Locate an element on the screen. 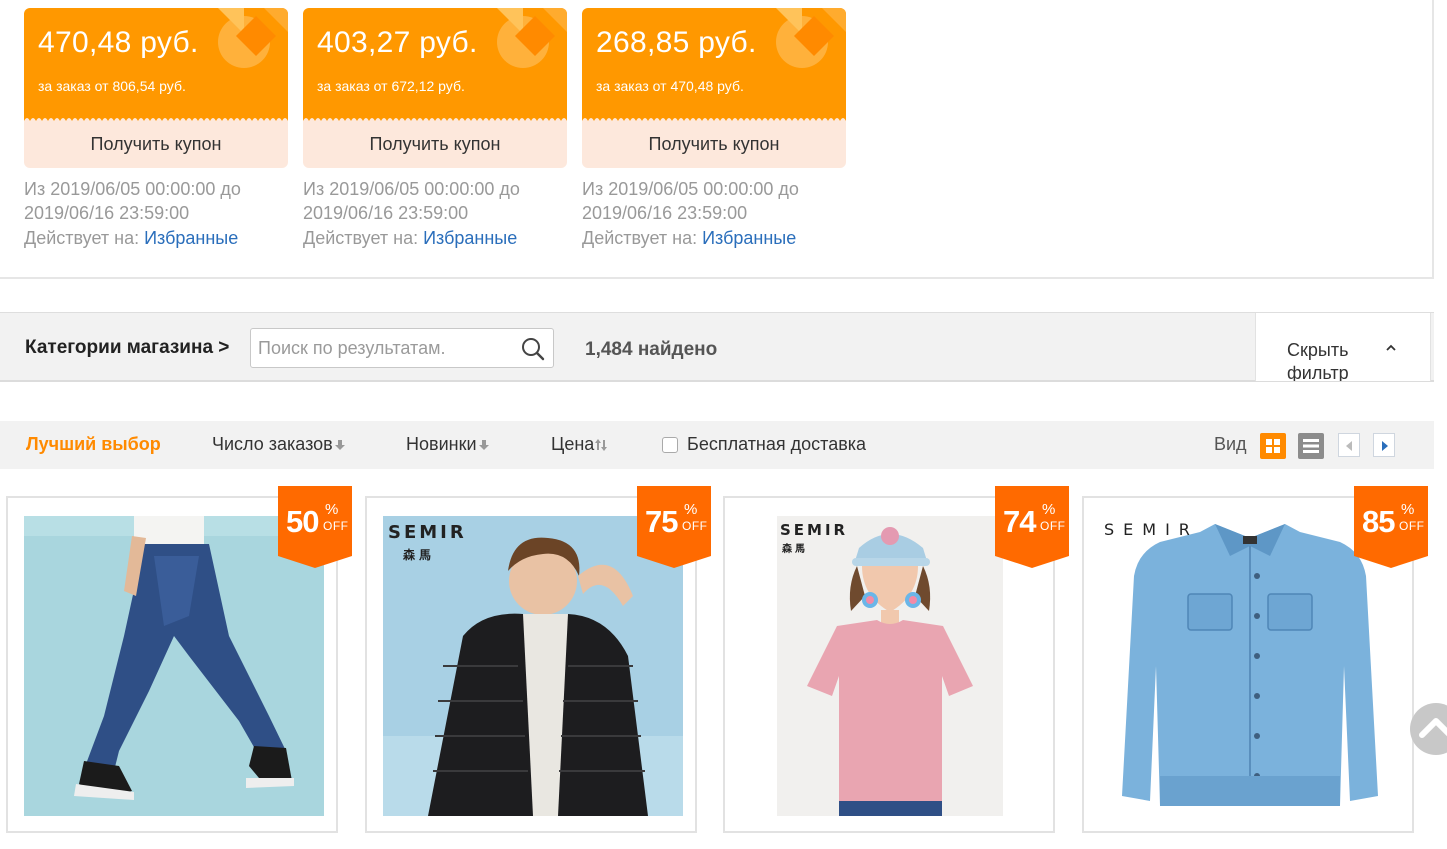 The width and height of the screenshot is (1447, 849). coupon-condition: за заказ от 672,12 руб. is located at coordinates (391, 86).